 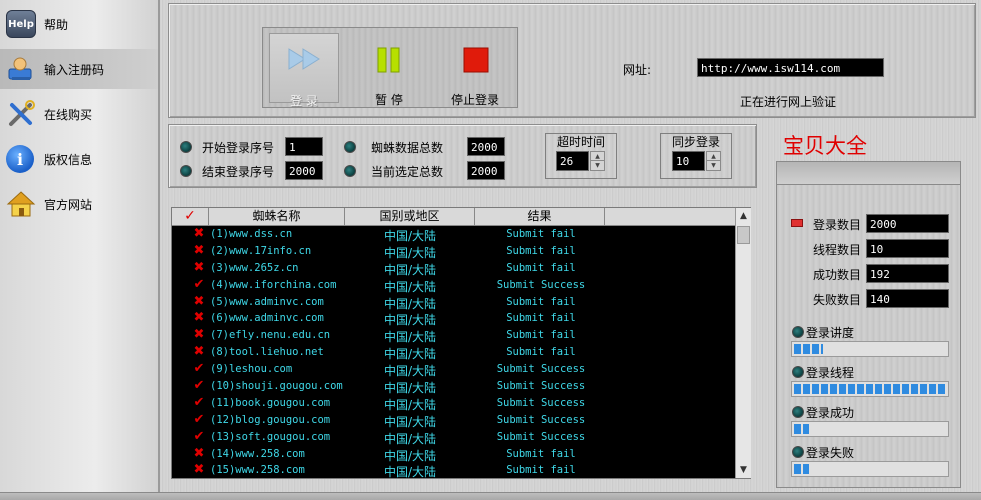 I want to click on login-count-label: 登录数目, so click(x=837, y=225).